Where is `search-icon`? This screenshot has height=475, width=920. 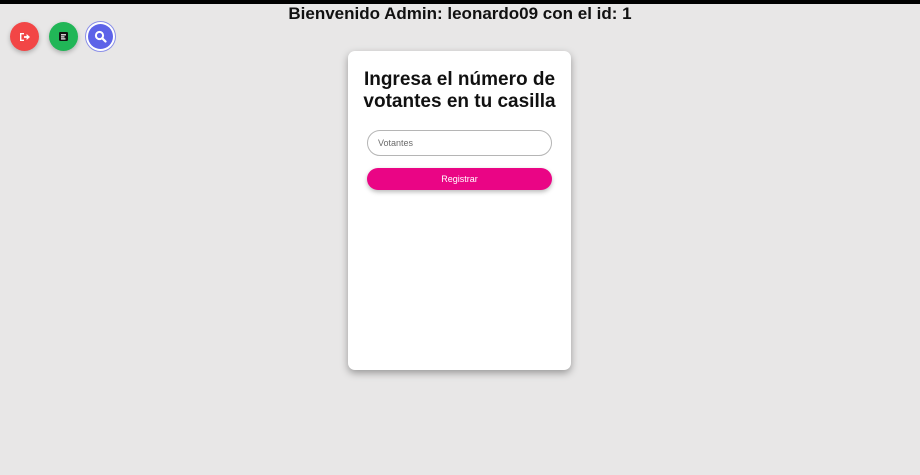 search-icon is located at coordinates (100, 36).